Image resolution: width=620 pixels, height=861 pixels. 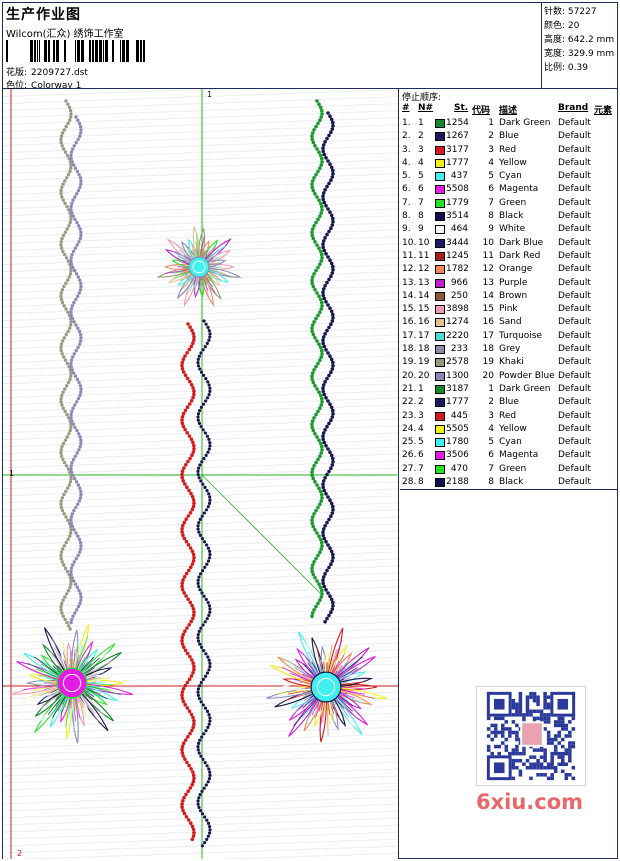 I want to click on stop-row: 18. 18 233 18 Grey Default, so click(x=508, y=349).